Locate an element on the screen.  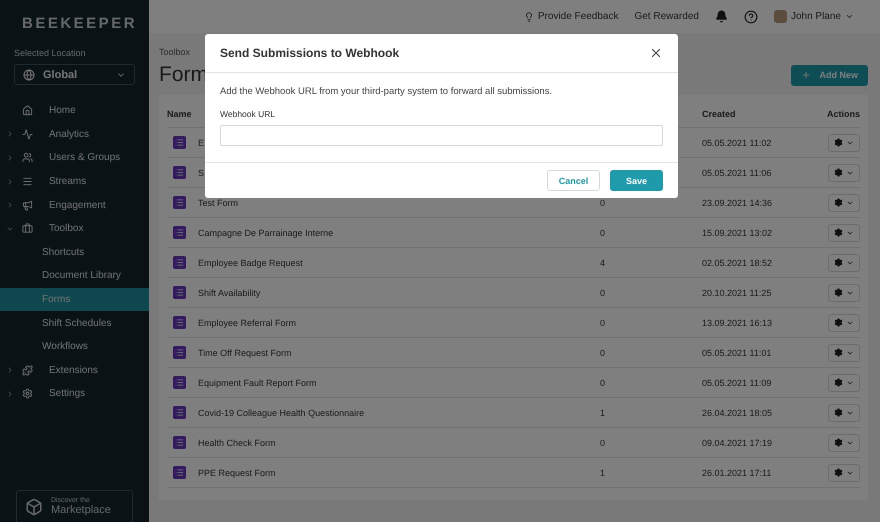
box-icon is located at coordinates (34, 507).